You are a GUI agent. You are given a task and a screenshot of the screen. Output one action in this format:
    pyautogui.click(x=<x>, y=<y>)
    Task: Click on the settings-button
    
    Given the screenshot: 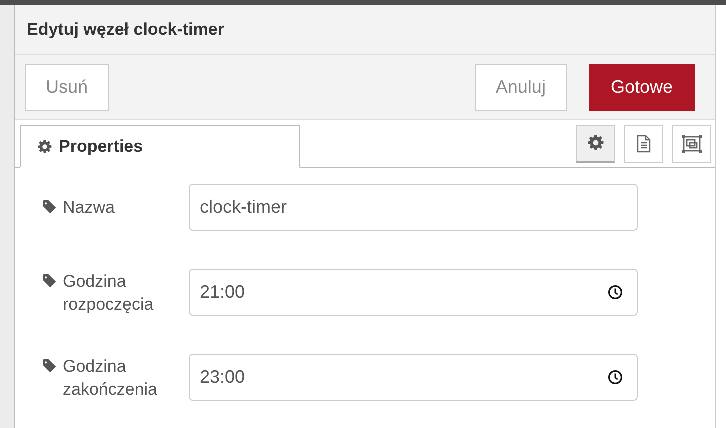 What is the action you would take?
    pyautogui.click(x=595, y=143)
    